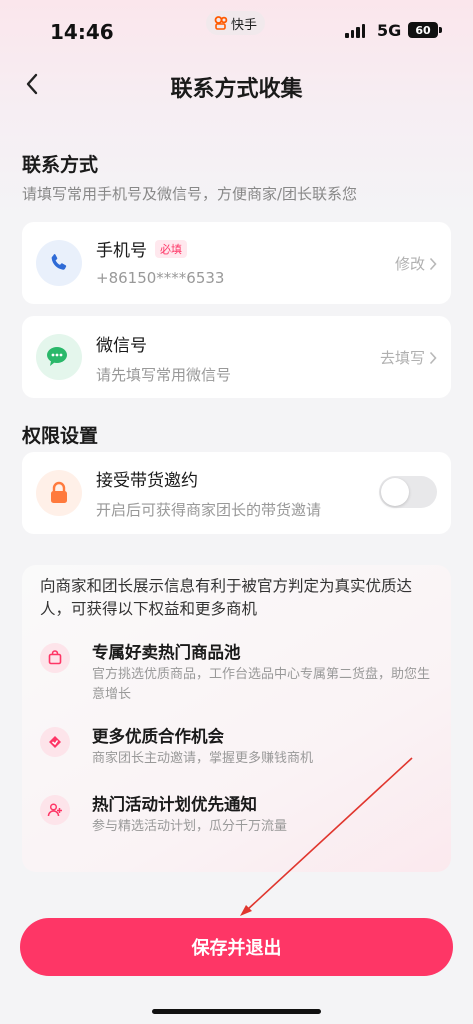 The width and height of the screenshot is (473, 1024). I want to click on signal-icon, so click(355, 31).